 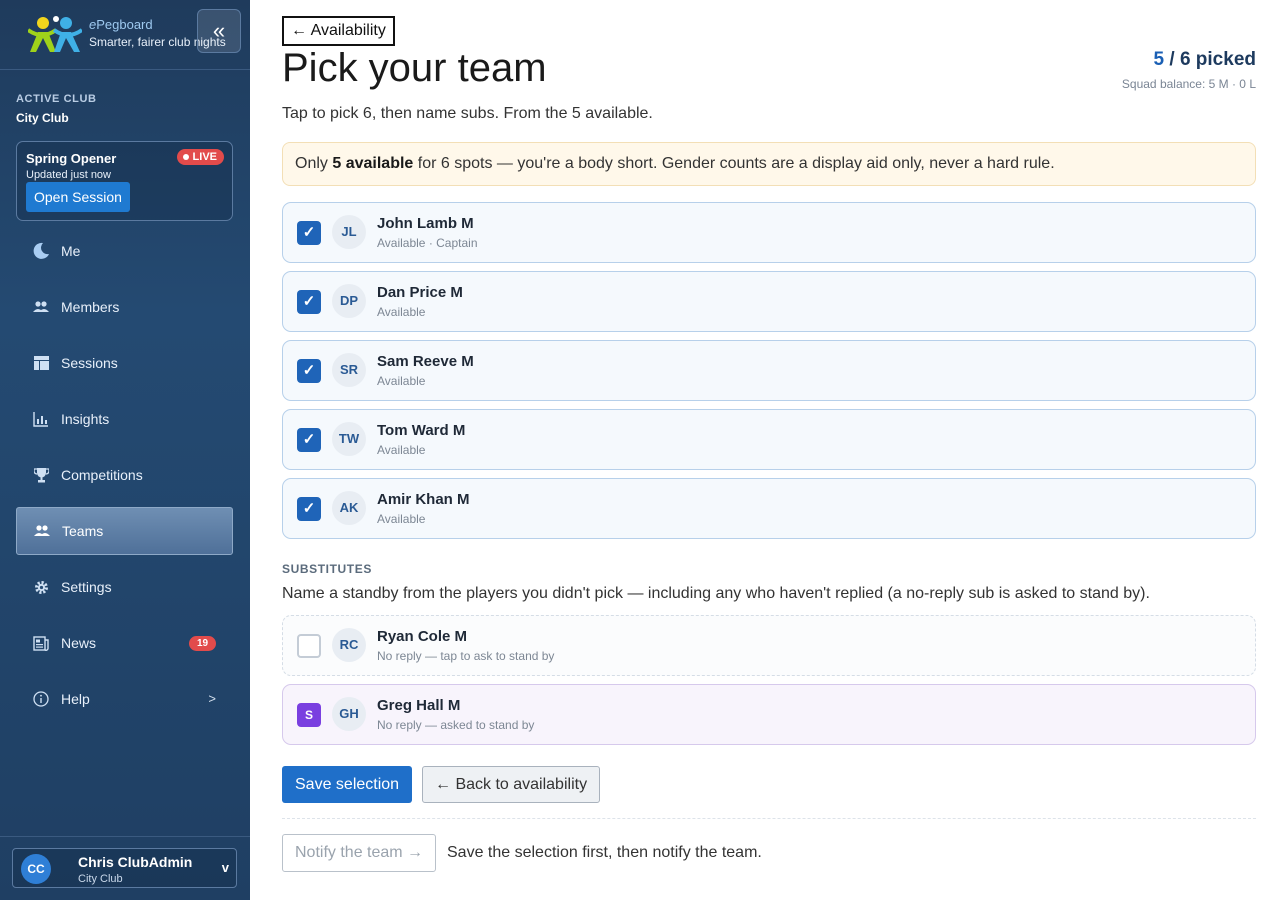 What do you see at coordinates (419, 705) in the screenshot?
I see `player-name: Greg Hall M` at bounding box center [419, 705].